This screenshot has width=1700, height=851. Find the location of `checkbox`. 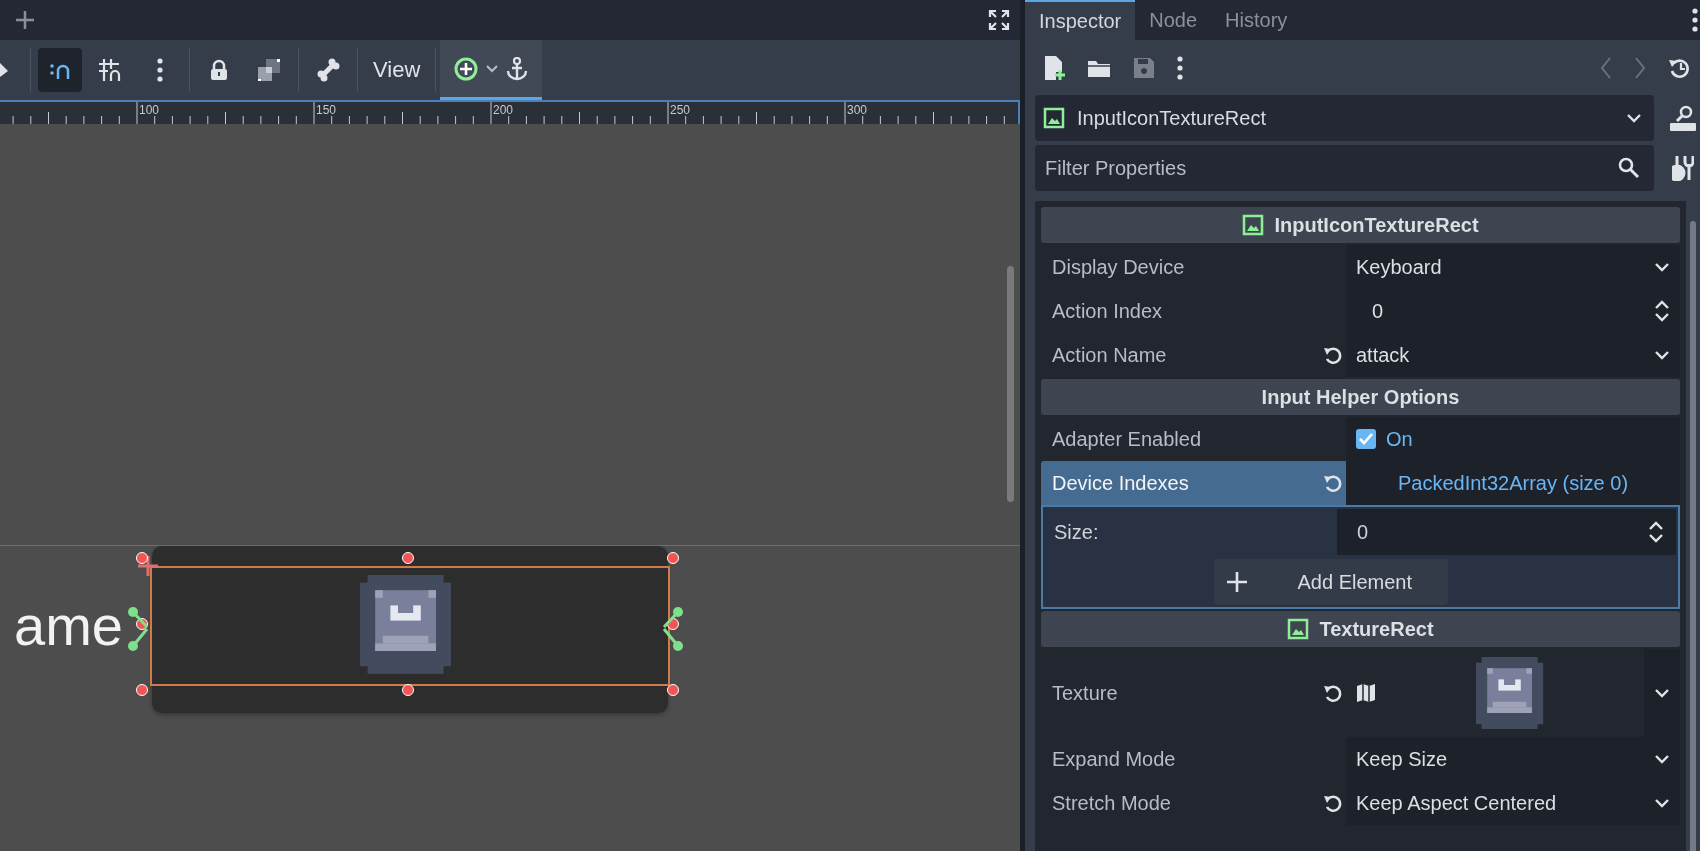

checkbox is located at coordinates (1366, 439).